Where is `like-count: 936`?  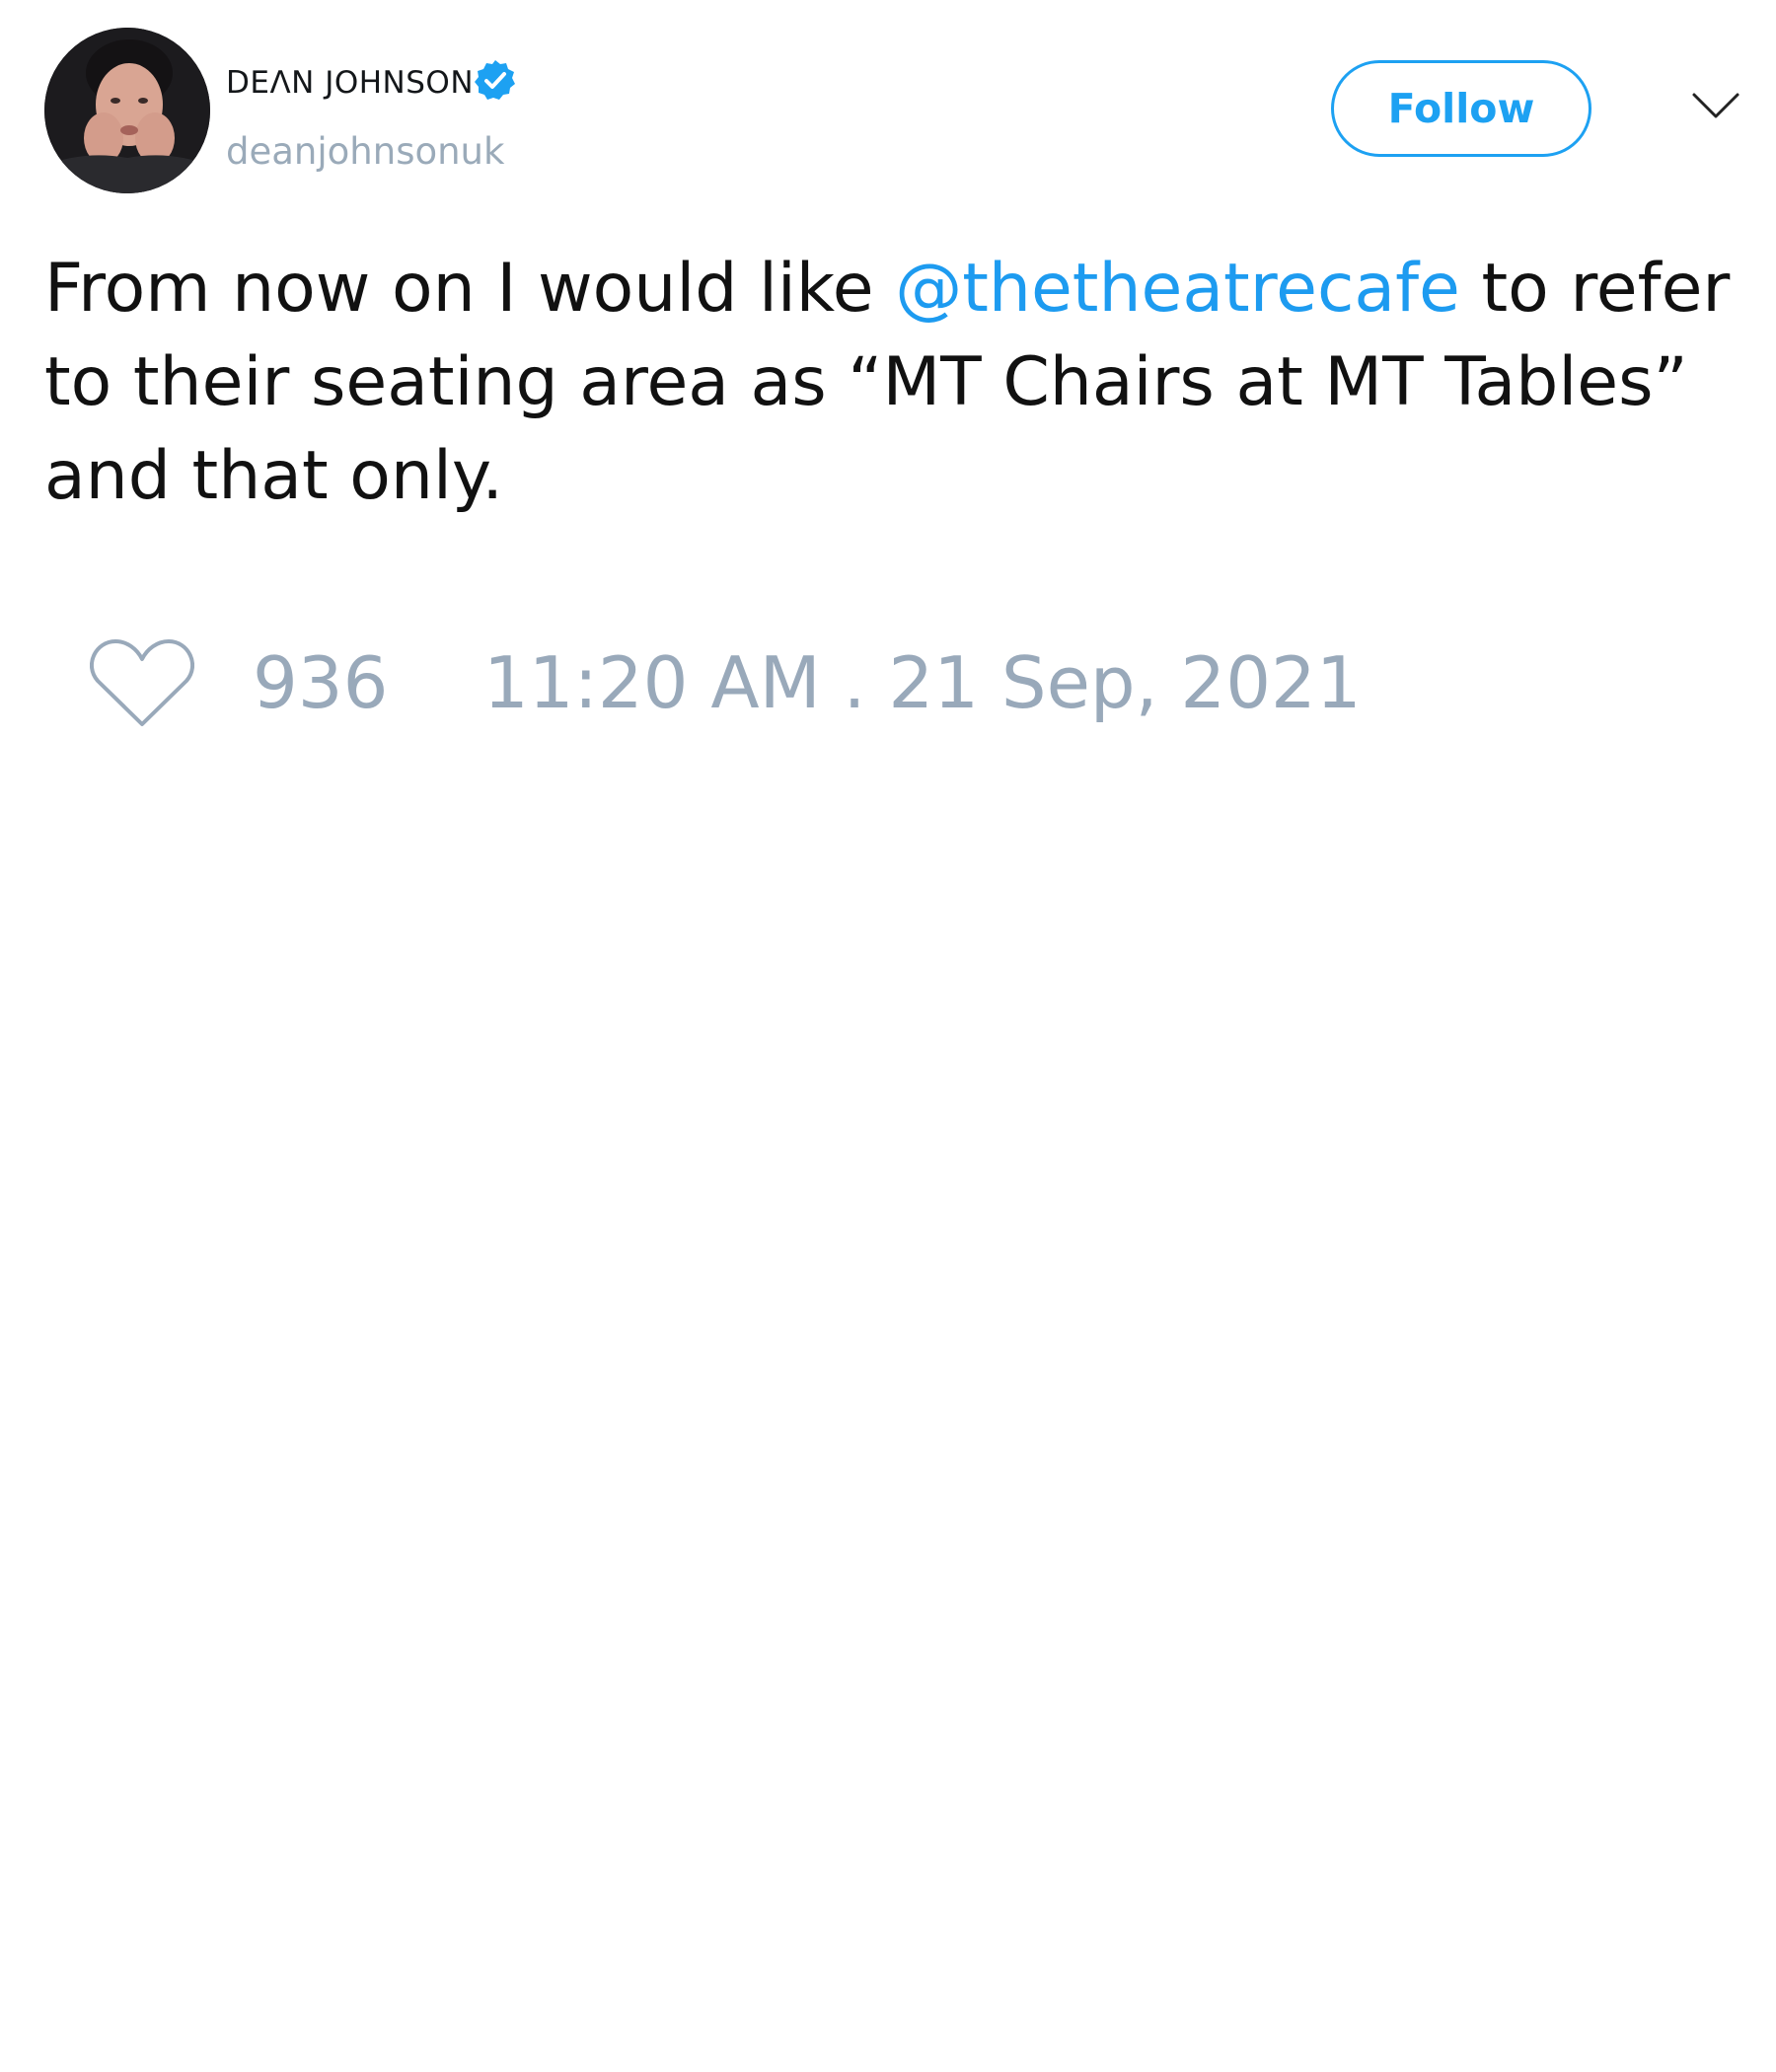
like-count: 936 is located at coordinates (321, 683).